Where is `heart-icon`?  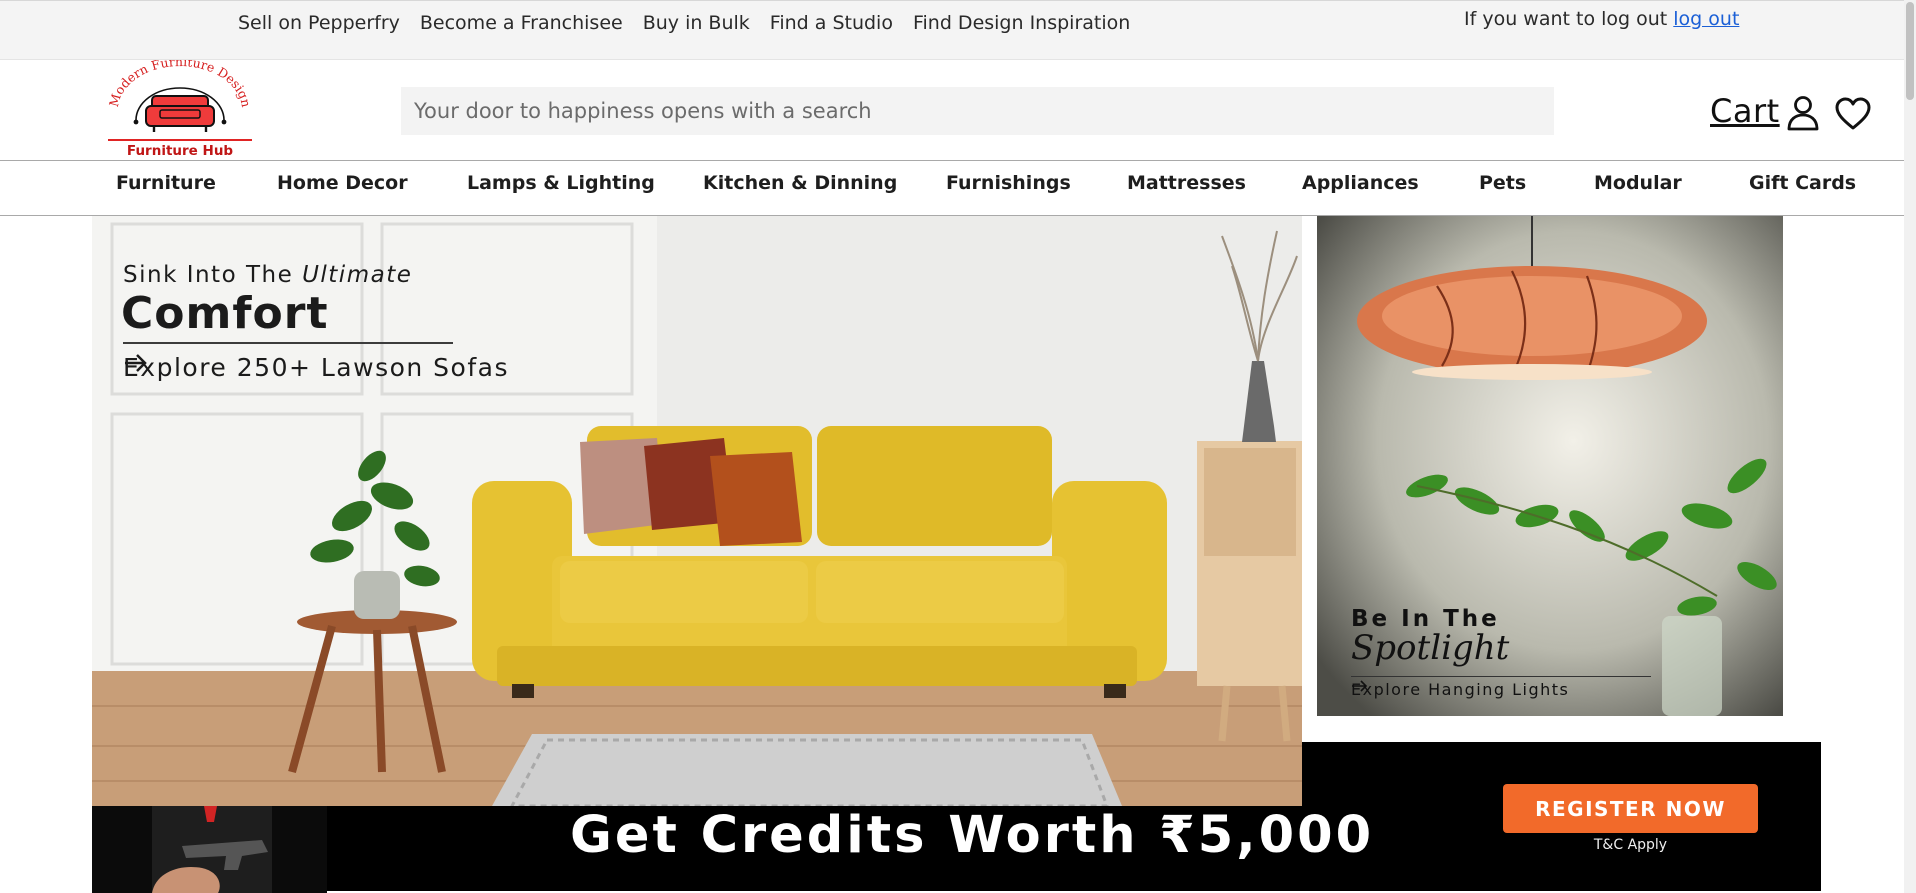
heart-icon is located at coordinates (1853, 114).